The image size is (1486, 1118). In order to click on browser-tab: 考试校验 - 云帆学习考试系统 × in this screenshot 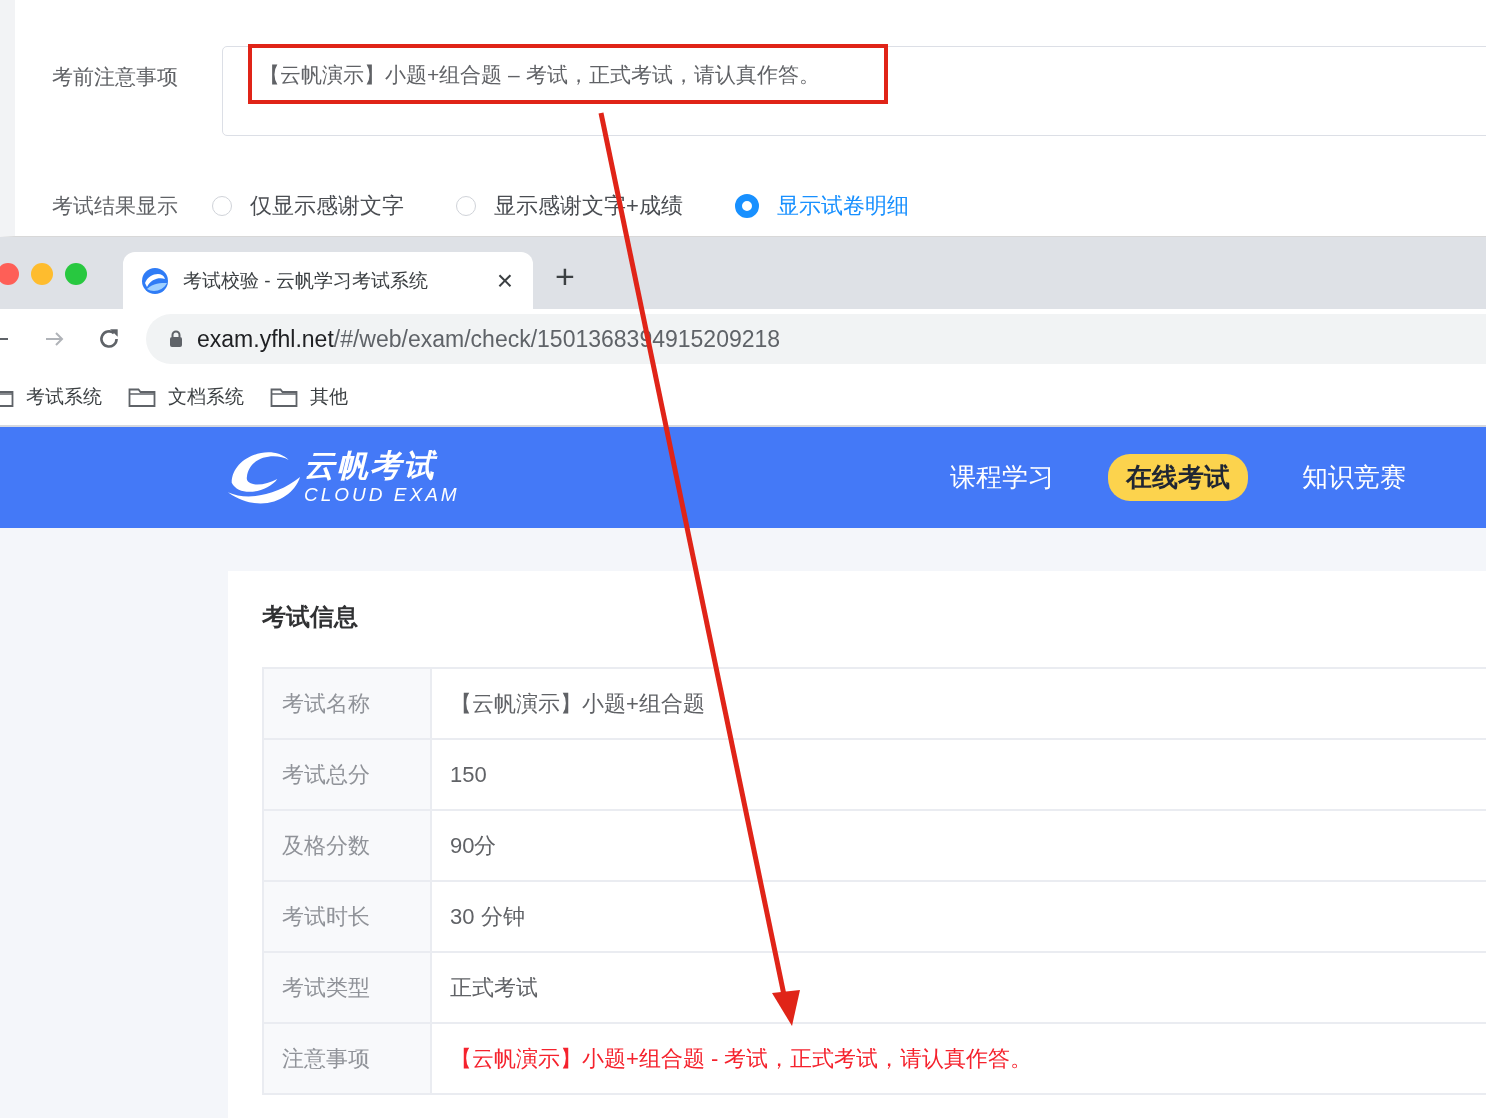, I will do `click(328, 280)`.